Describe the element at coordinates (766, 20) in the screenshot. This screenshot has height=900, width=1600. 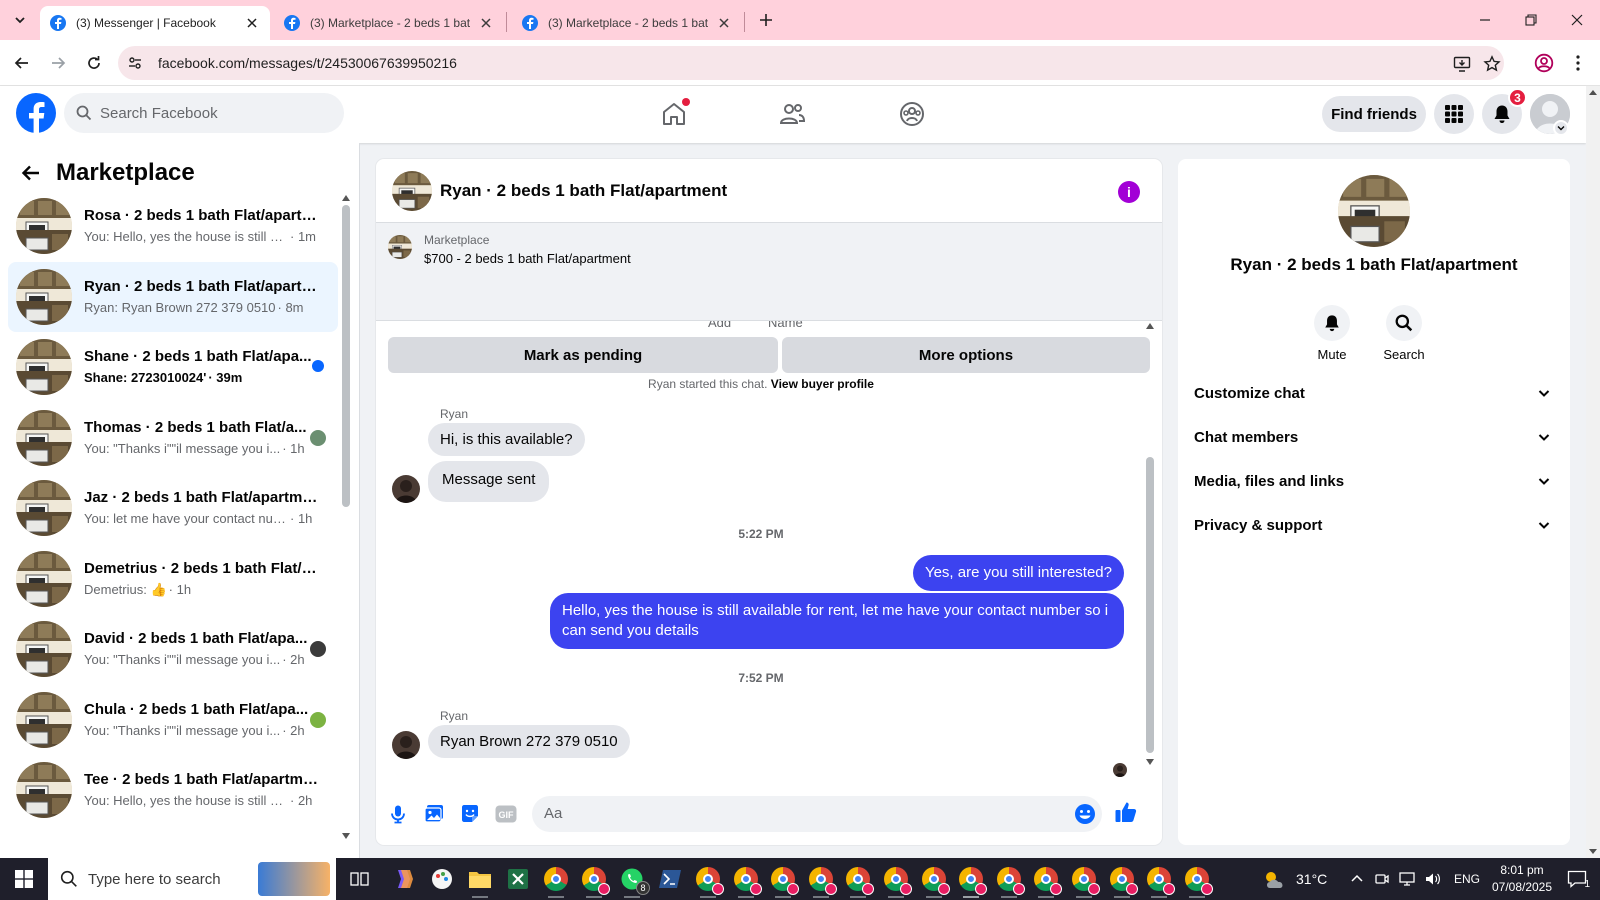
I see `new-tab-button` at that location.